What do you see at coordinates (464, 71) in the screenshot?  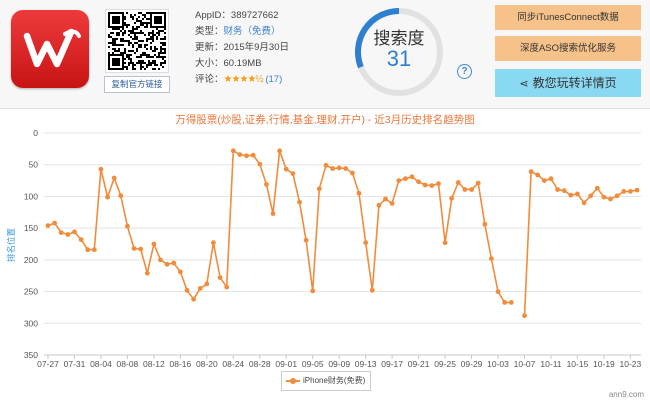 I see `help-icon: ?` at bounding box center [464, 71].